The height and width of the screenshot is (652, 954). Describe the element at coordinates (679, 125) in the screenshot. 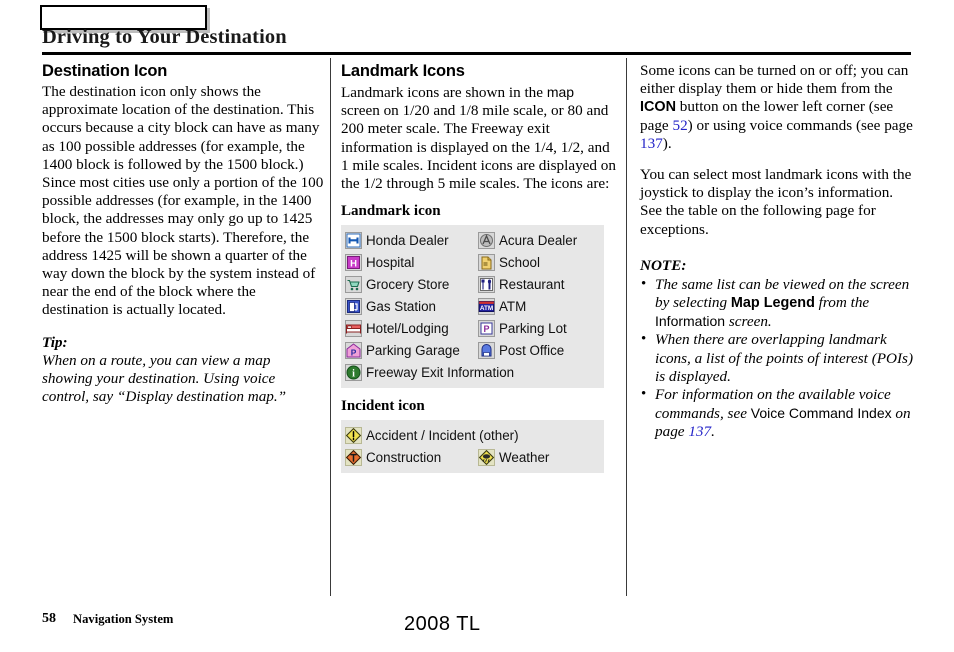

I see `page-reference-52: 52` at that location.